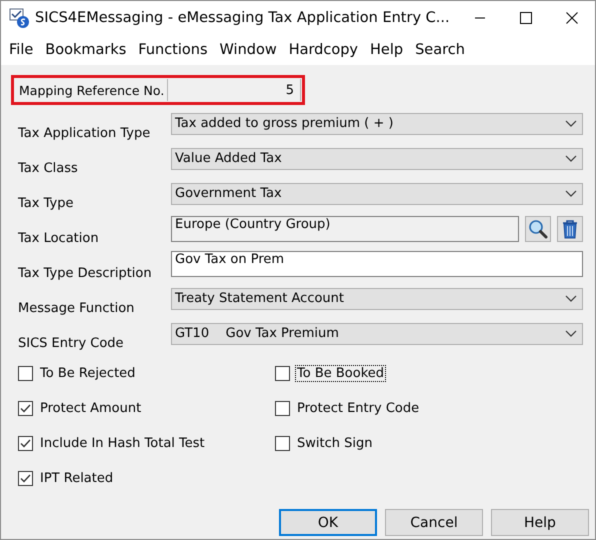 This screenshot has height=540, width=596. What do you see at coordinates (540, 522) in the screenshot?
I see `dialog-button: Help` at bounding box center [540, 522].